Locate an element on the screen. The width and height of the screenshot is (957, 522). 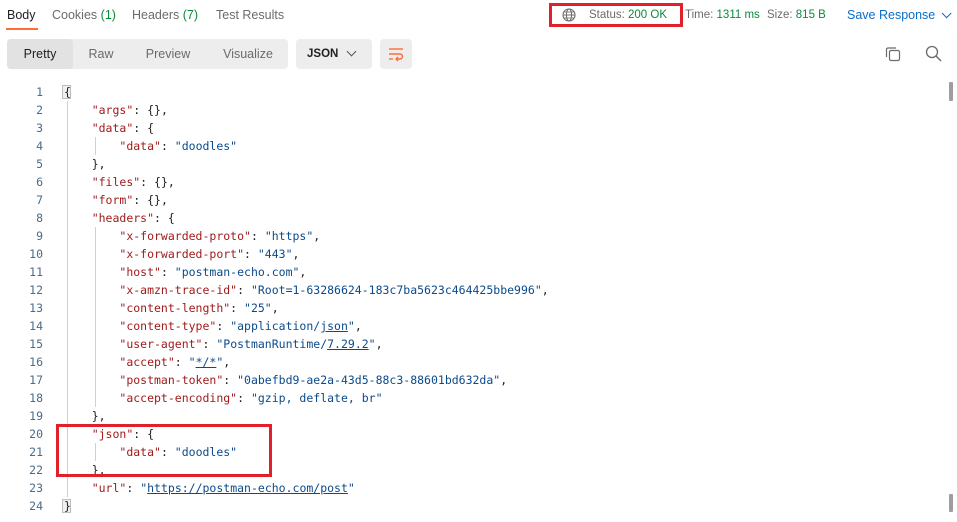
status-value: 200 OK is located at coordinates (648, 15).